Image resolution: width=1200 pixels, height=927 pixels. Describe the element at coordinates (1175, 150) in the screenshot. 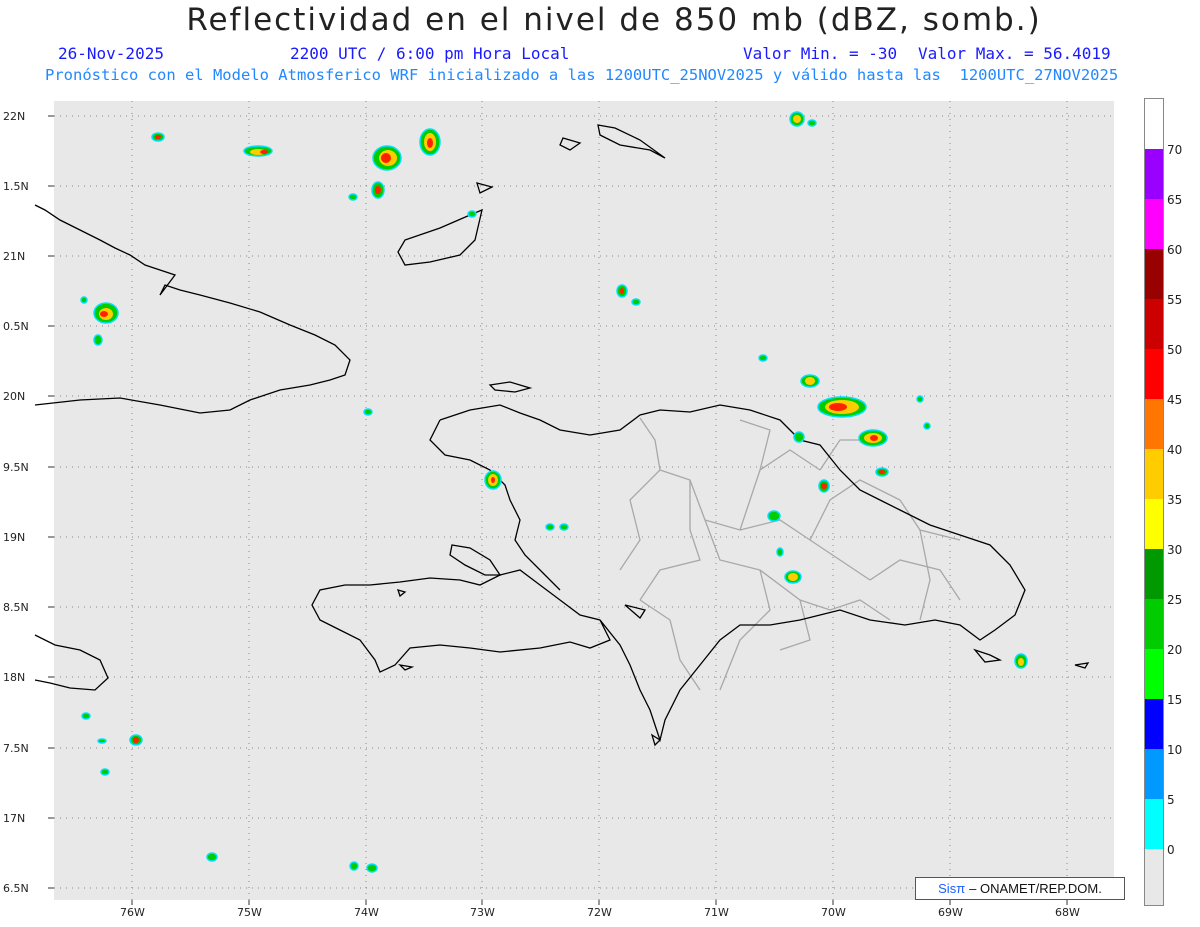

I see `colorbar-label: 70` at that location.